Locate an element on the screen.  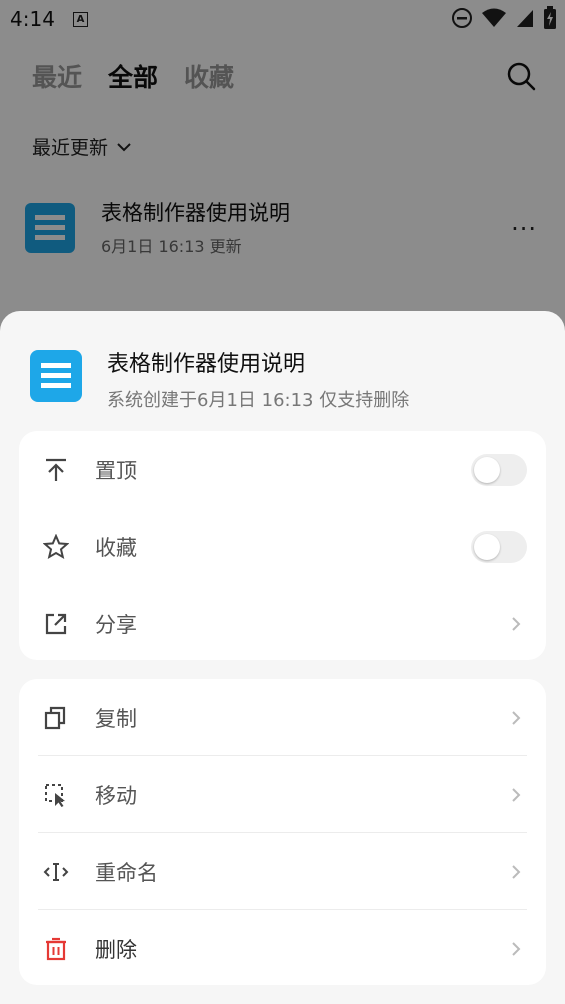
move-label: 移动 is located at coordinates (116, 795).